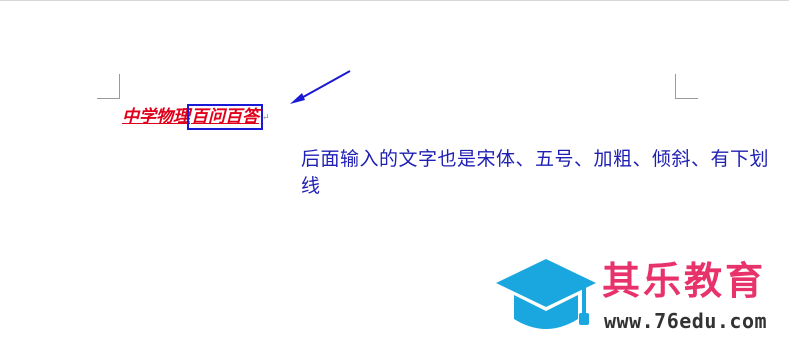 The width and height of the screenshot is (789, 337). Describe the element at coordinates (535, 172) in the screenshot. I see `annotation-text: 后面输入的文字也是宋体、五号、加粗、倾斜、有下划线` at that location.